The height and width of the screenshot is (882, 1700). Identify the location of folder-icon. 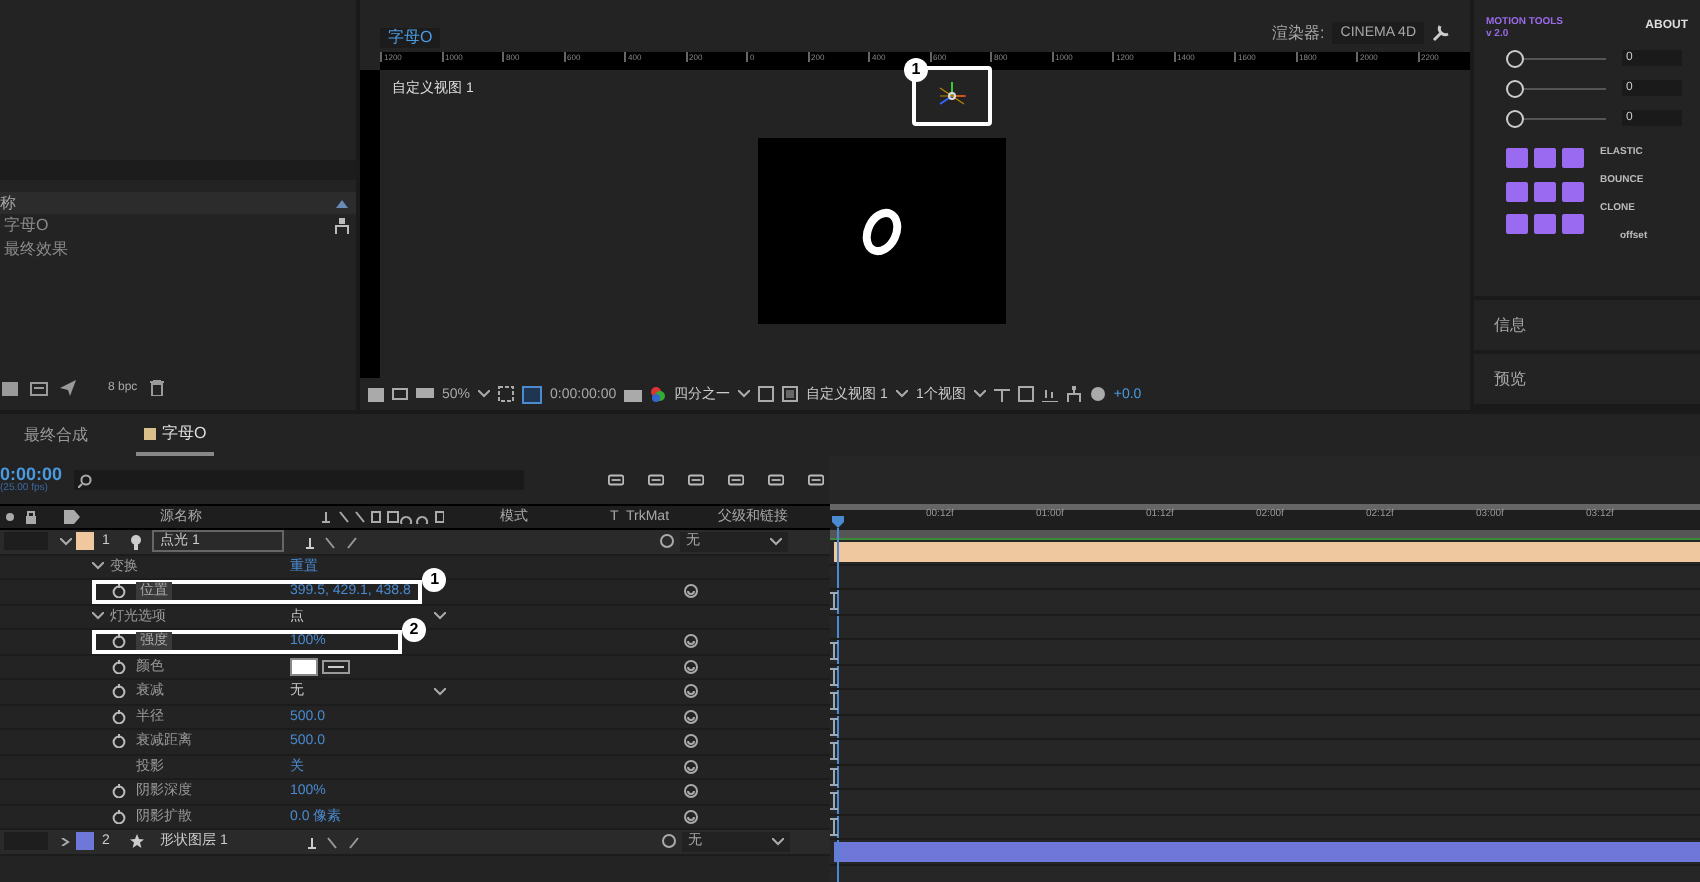
(10, 388).